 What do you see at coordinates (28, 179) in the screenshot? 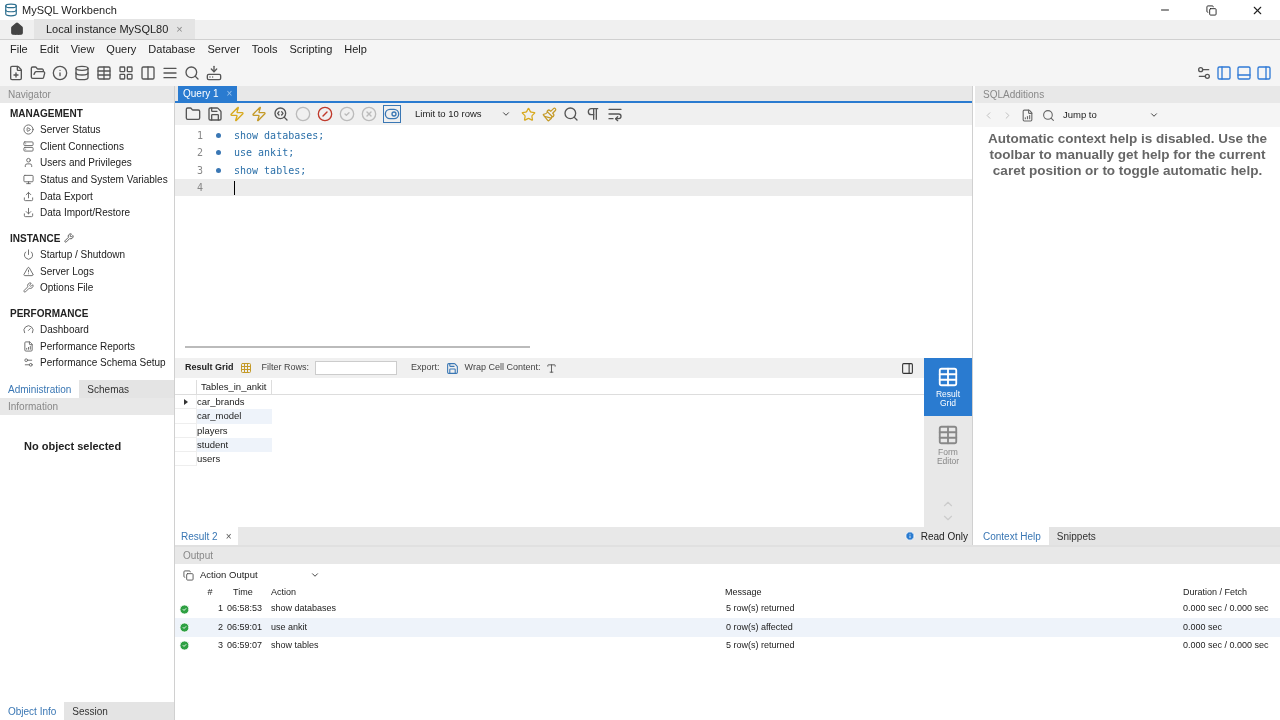
I see `monitor-icon` at bounding box center [28, 179].